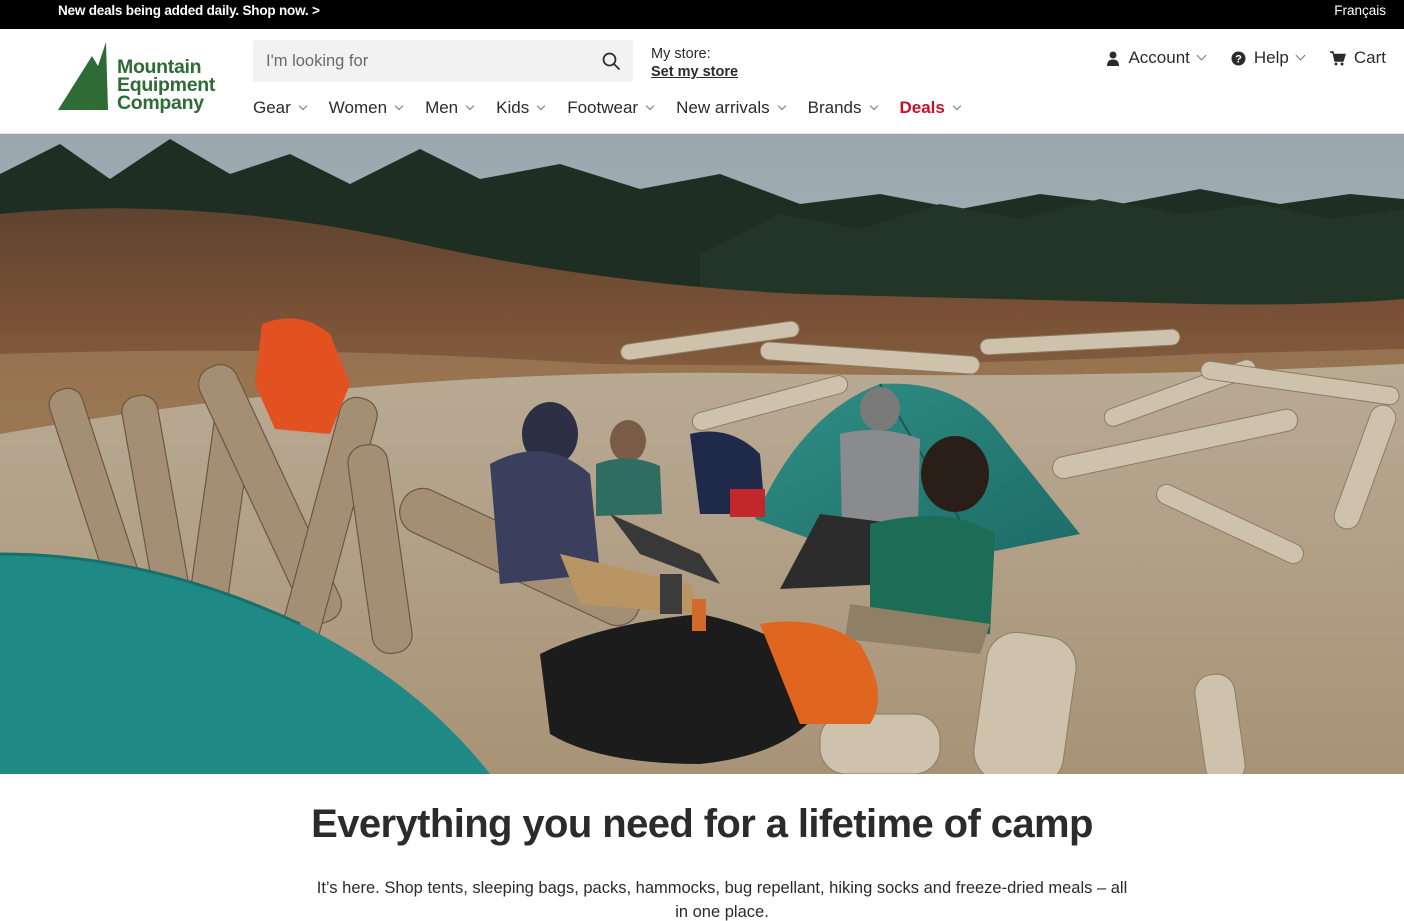 The height and width of the screenshot is (921, 1404). Describe the element at coordinates (694, 72) in the screenshot. I see `set-store-link: Set my store` at that location.